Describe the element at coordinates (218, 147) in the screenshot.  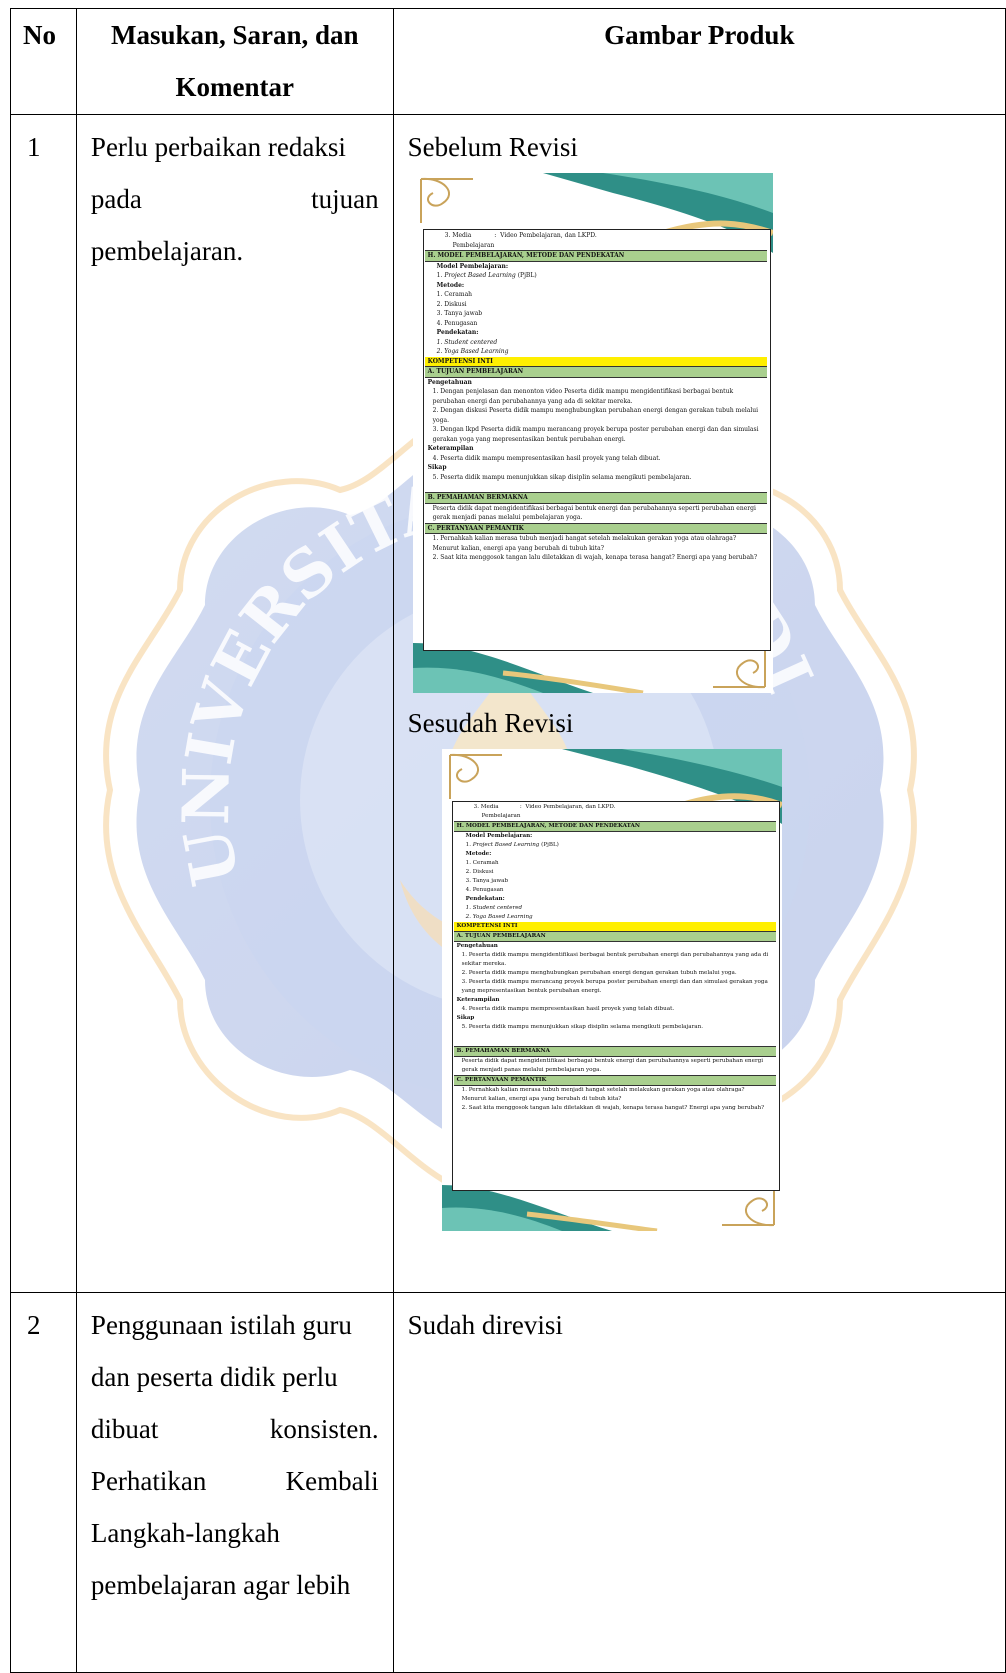
I see `comment-line: Perlu perbaikan redaksi` at that location.